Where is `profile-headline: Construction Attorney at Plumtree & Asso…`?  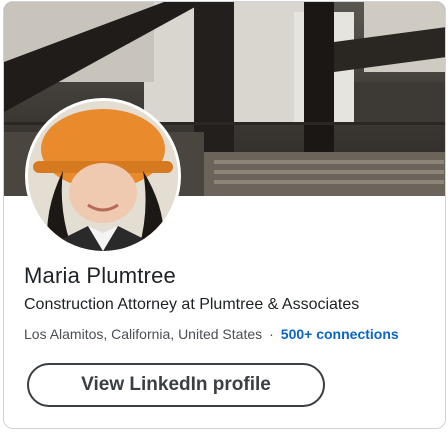
profile-headline: Construction Attorney at Plumtree & Asso… is located at coordinates (192, 304).